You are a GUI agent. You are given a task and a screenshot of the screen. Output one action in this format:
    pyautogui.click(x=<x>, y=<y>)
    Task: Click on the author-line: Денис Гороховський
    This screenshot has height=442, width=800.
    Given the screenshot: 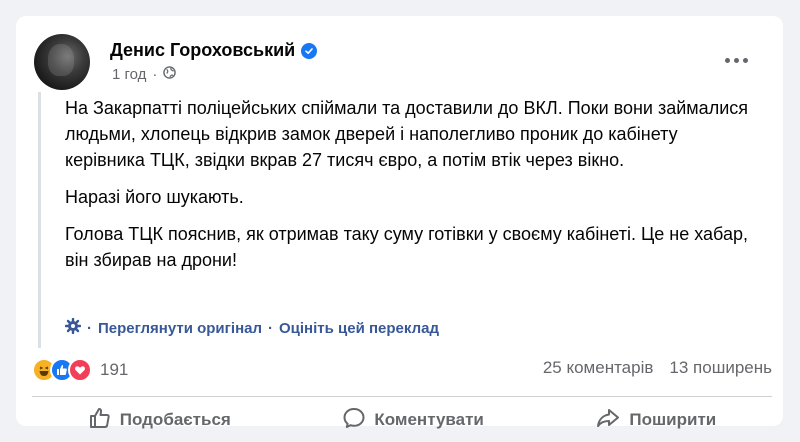 What is the action you would take?
    pyautogui.click(x=214, y=50)
    